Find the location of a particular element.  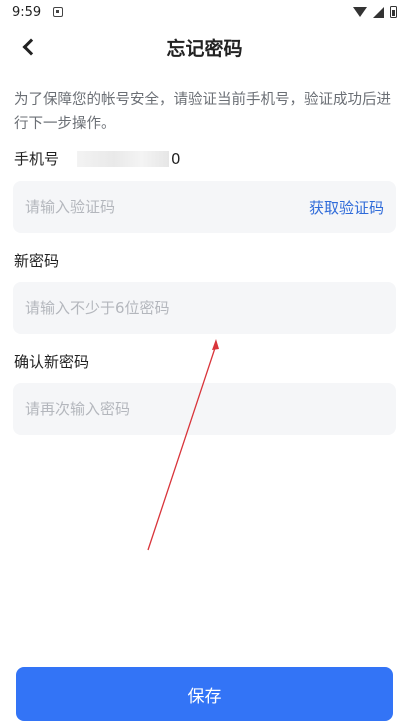

save-button: 保存 is located at coordinates (204, 694).